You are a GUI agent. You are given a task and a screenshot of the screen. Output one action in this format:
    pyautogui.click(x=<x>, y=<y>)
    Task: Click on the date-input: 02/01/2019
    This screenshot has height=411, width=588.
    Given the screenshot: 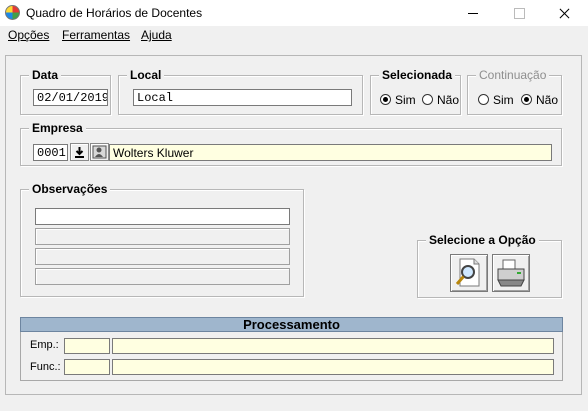 What is the action you would take?
    pyautogui.click(x=70, y=97)
    